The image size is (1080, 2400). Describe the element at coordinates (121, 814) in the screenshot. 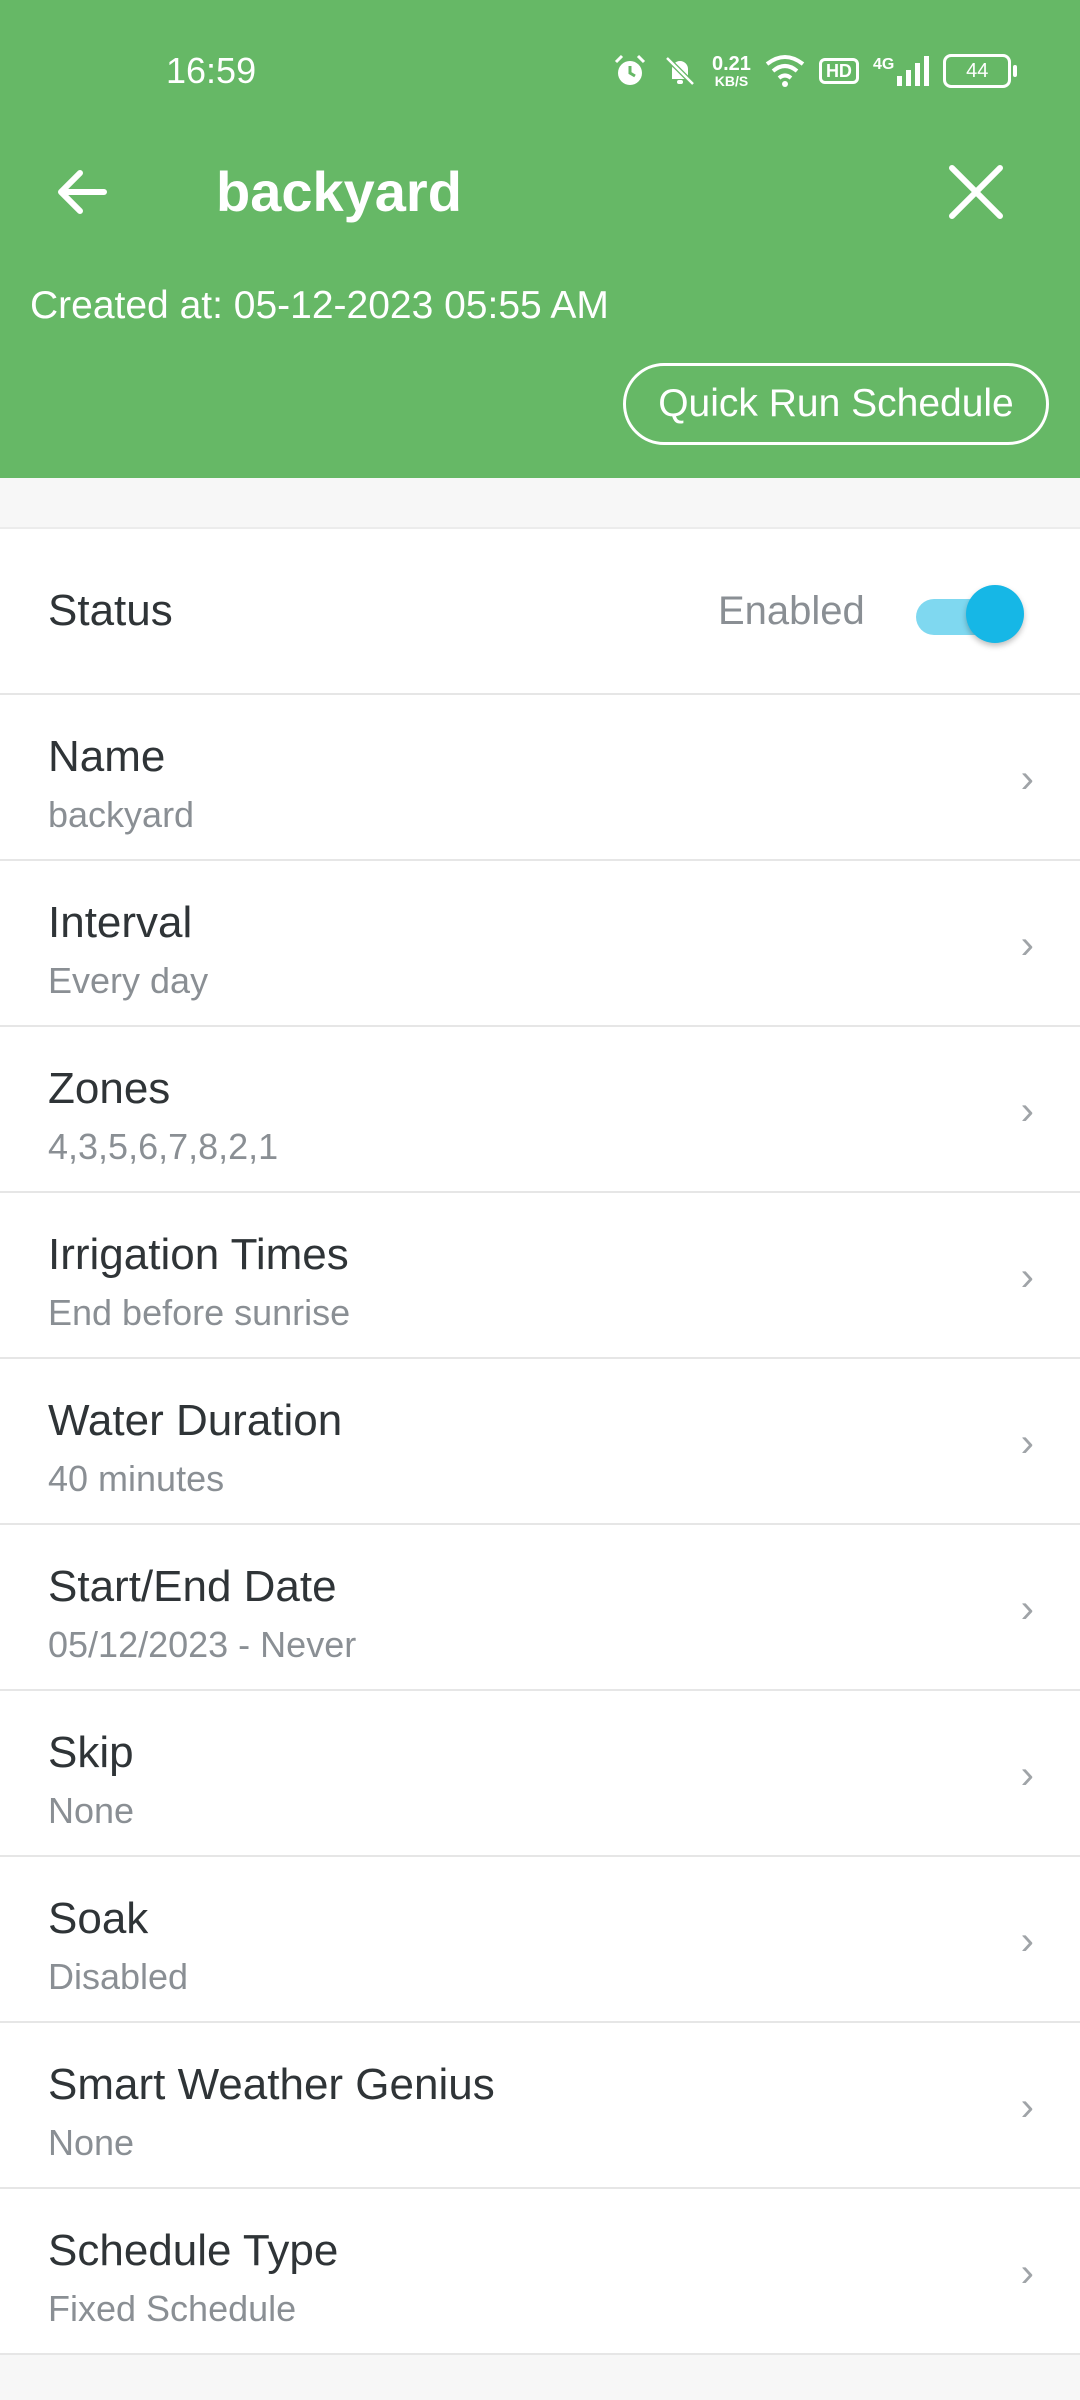

I see `setting-value: backyard` at that location.